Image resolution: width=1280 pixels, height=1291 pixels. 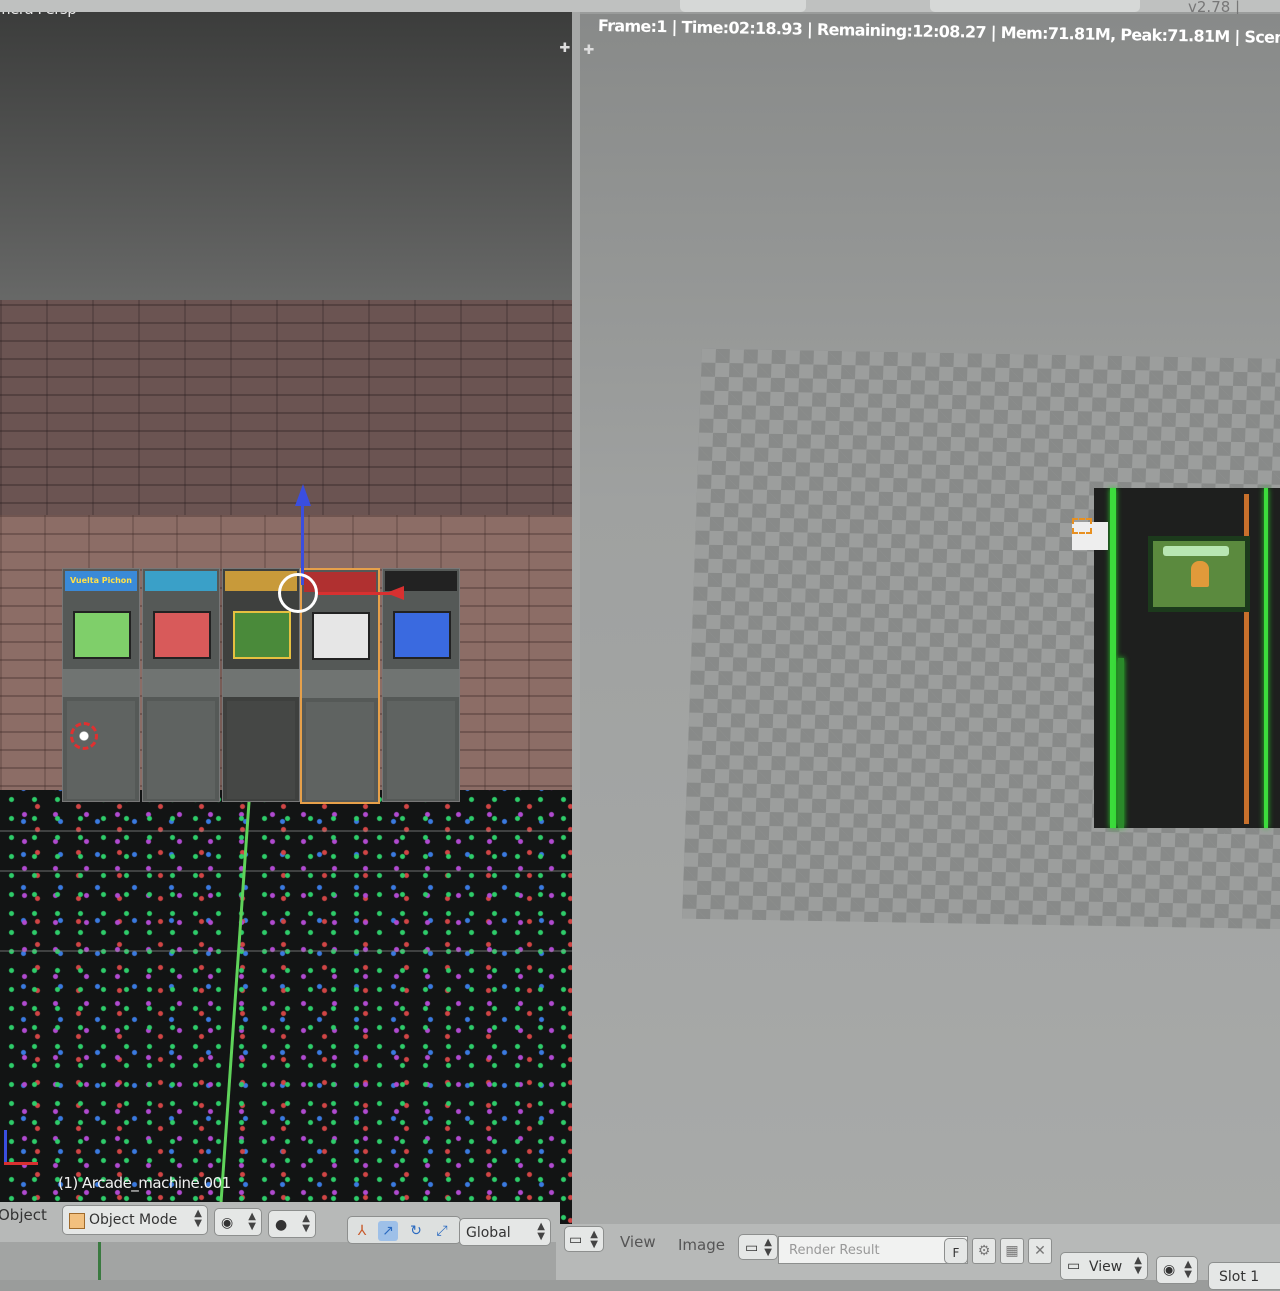 I want to click on screen-sign, so click(x=1196, y=551).